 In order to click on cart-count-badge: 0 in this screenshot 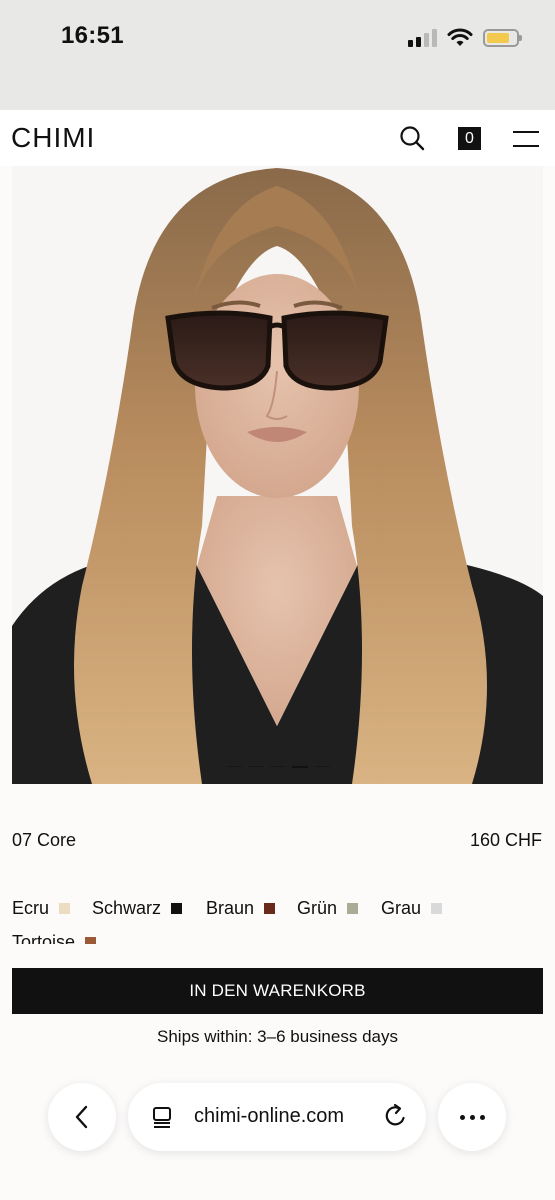, I will do `click(469, 138)`.